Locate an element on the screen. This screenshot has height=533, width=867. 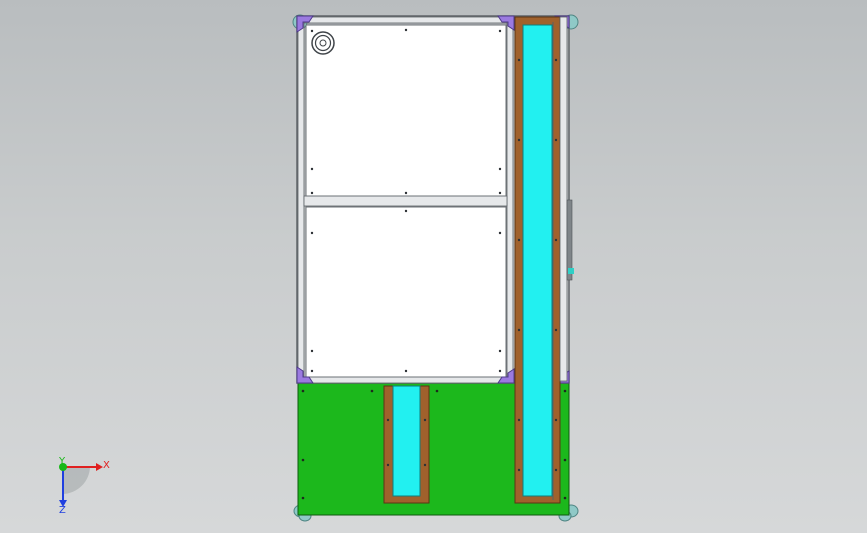
coordinate-triad: X Y Z is located at coordinates (84, 486).